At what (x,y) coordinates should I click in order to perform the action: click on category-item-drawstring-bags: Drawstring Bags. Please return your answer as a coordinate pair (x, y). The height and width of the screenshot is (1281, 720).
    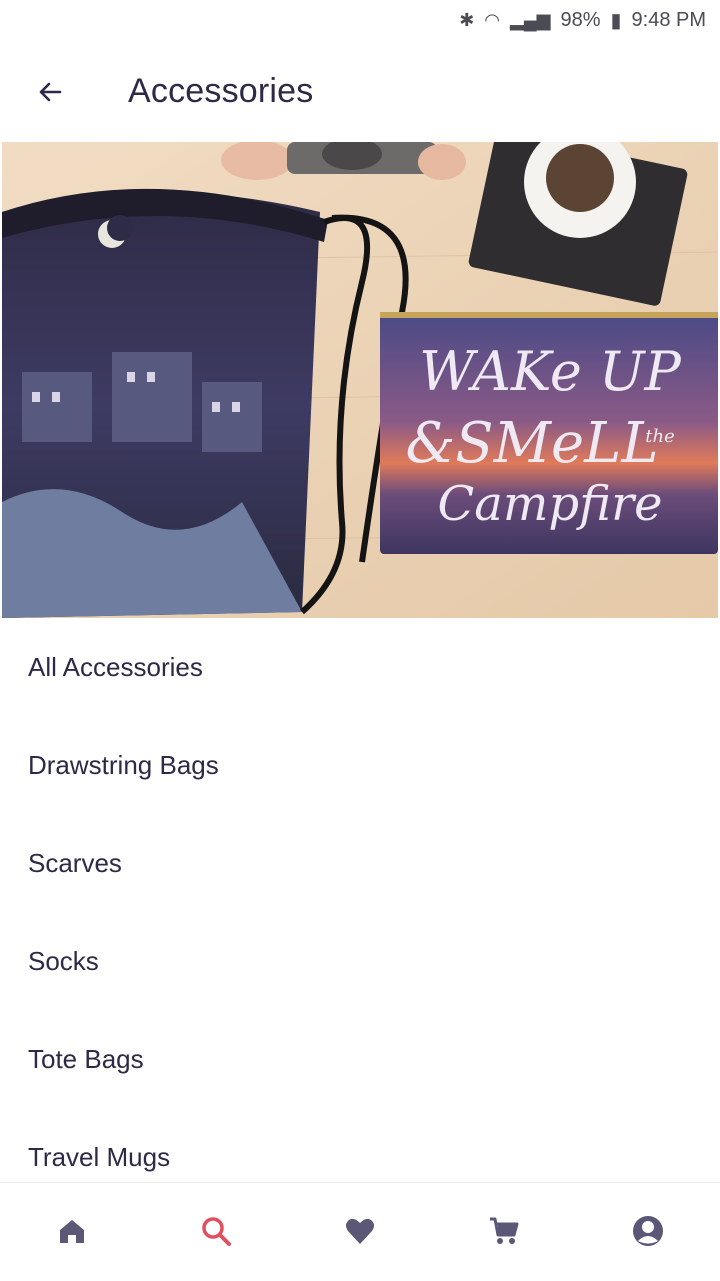
    Looking at the image, I should click on (123, 765).